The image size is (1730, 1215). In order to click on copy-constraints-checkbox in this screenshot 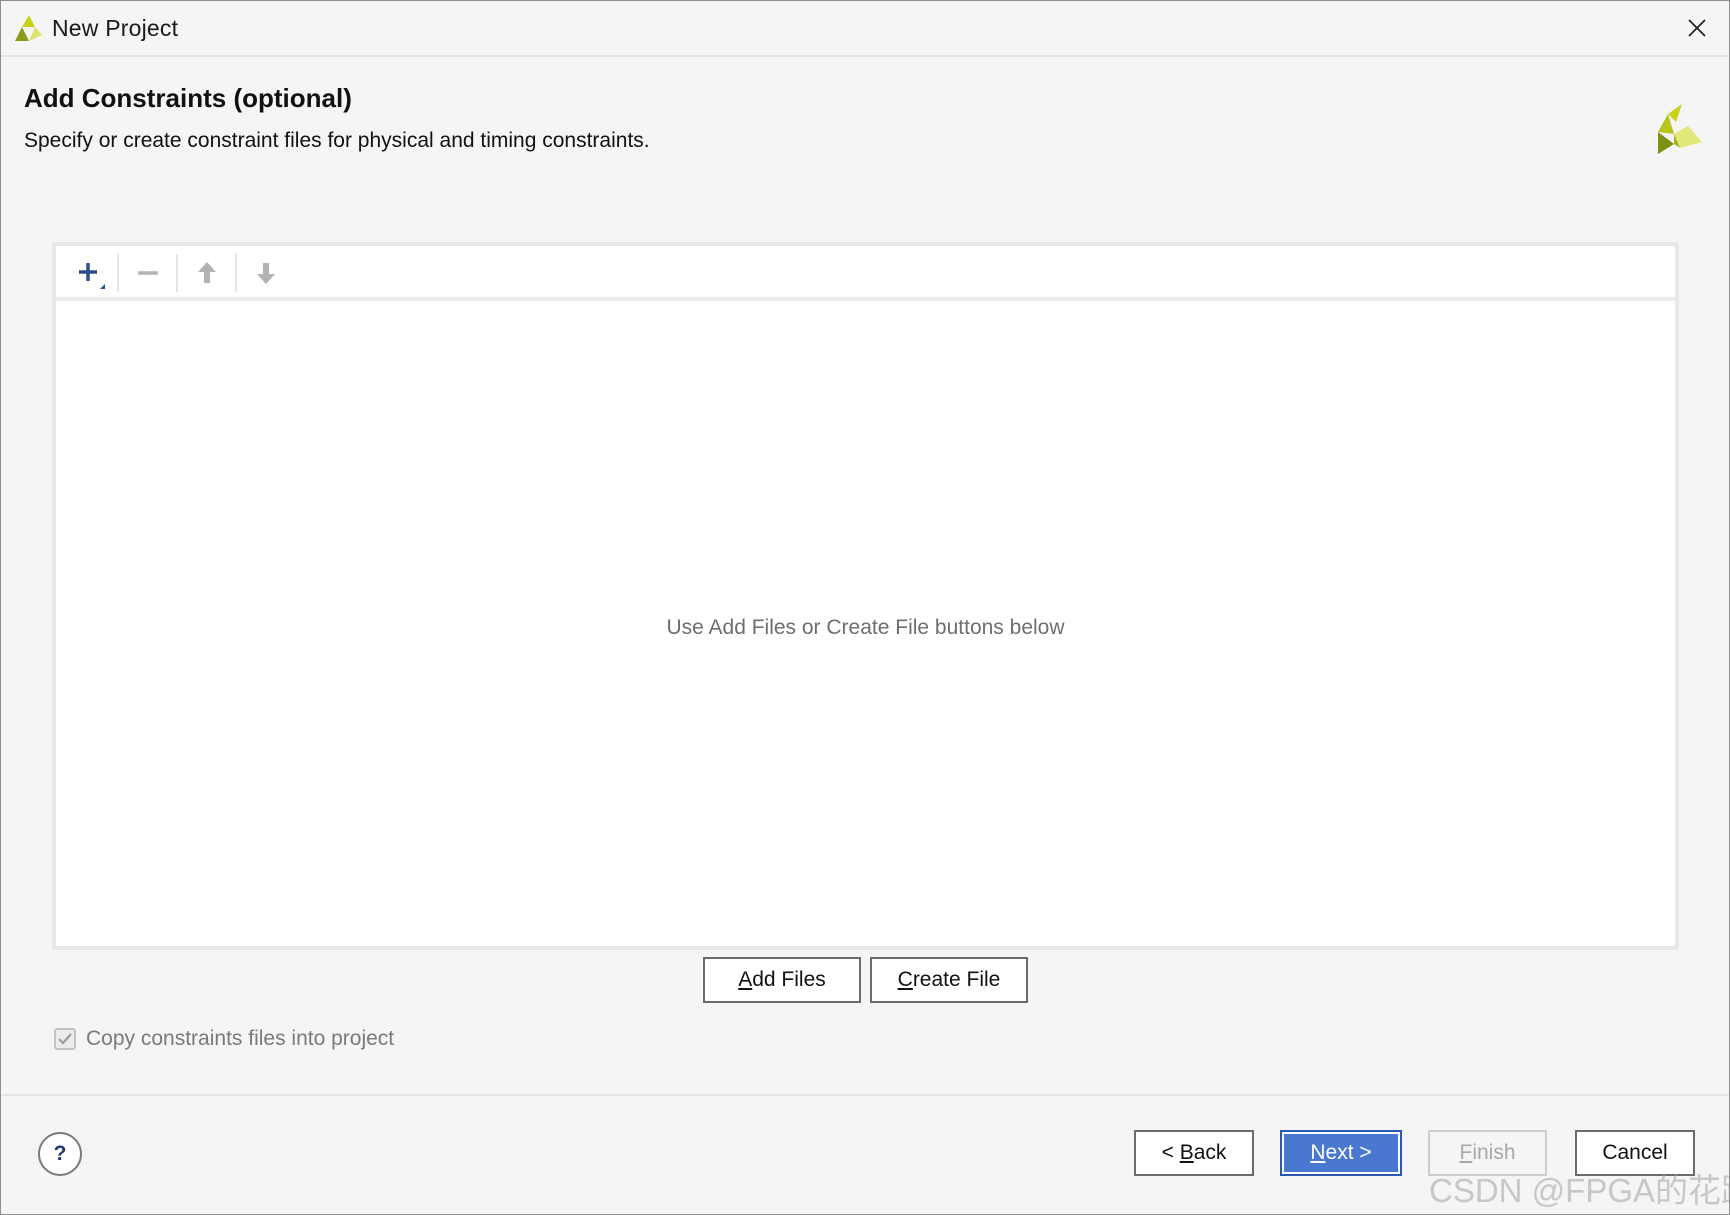, I will do `click(65, 1039)`.